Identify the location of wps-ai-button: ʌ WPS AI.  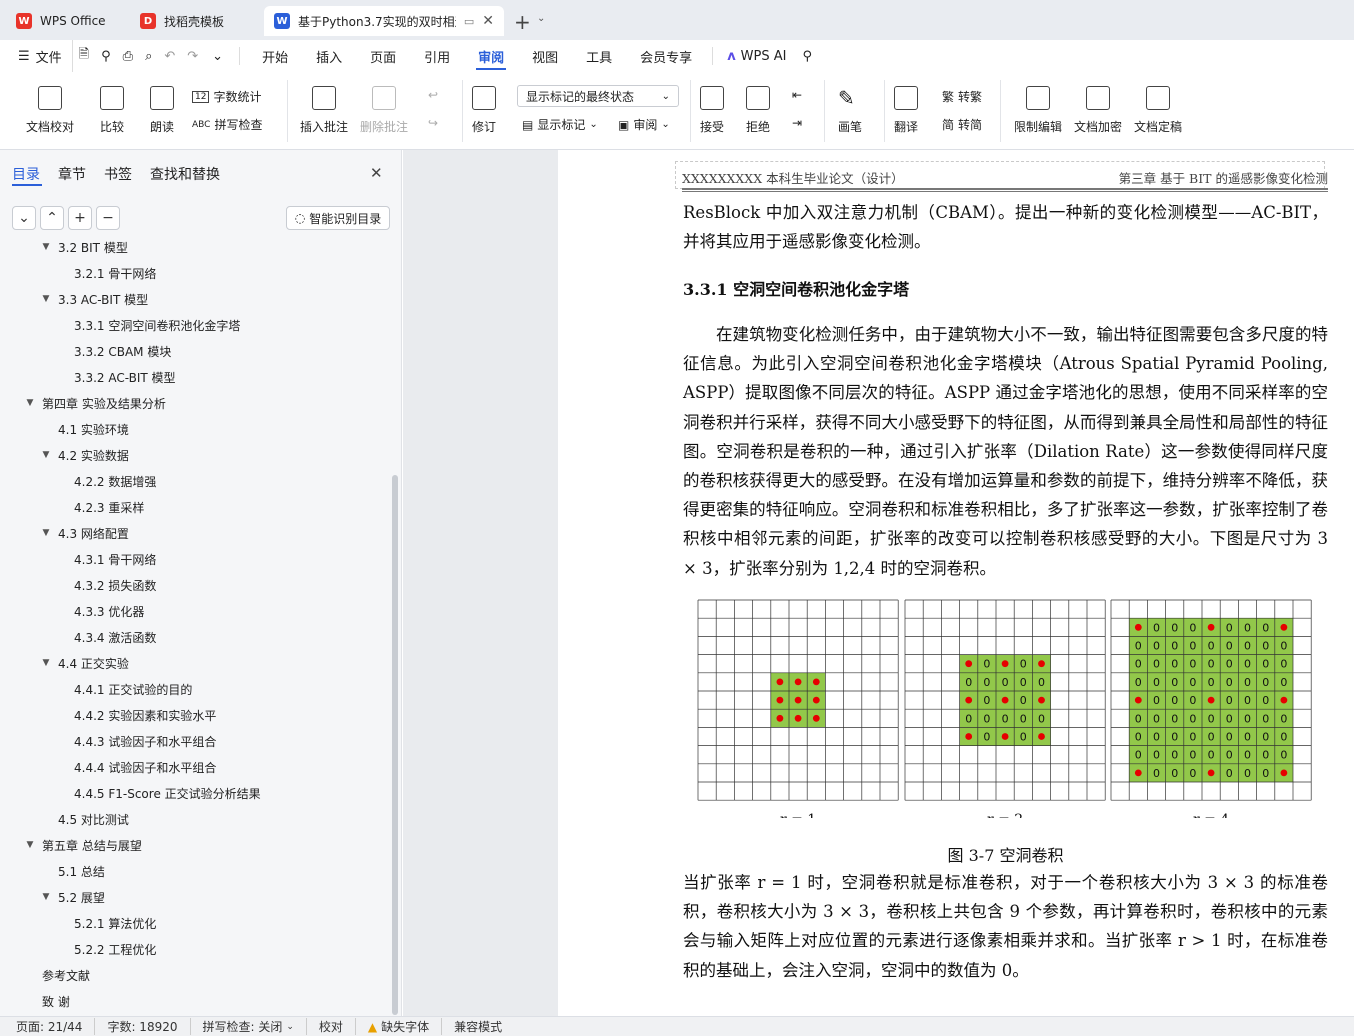
(756, 56).